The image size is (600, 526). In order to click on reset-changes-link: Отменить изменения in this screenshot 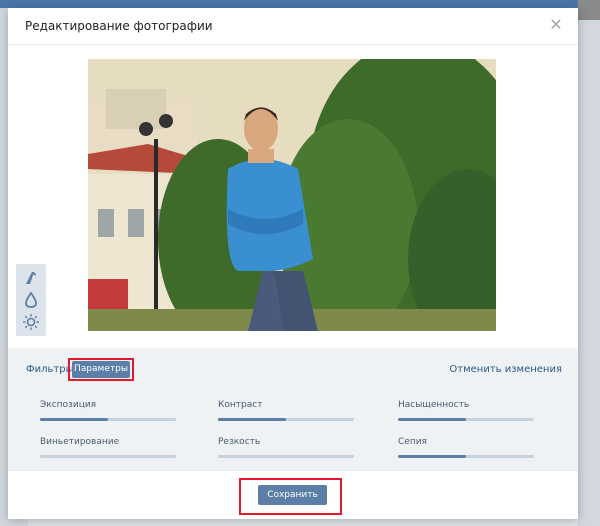, I will do `click(505, 369)`.